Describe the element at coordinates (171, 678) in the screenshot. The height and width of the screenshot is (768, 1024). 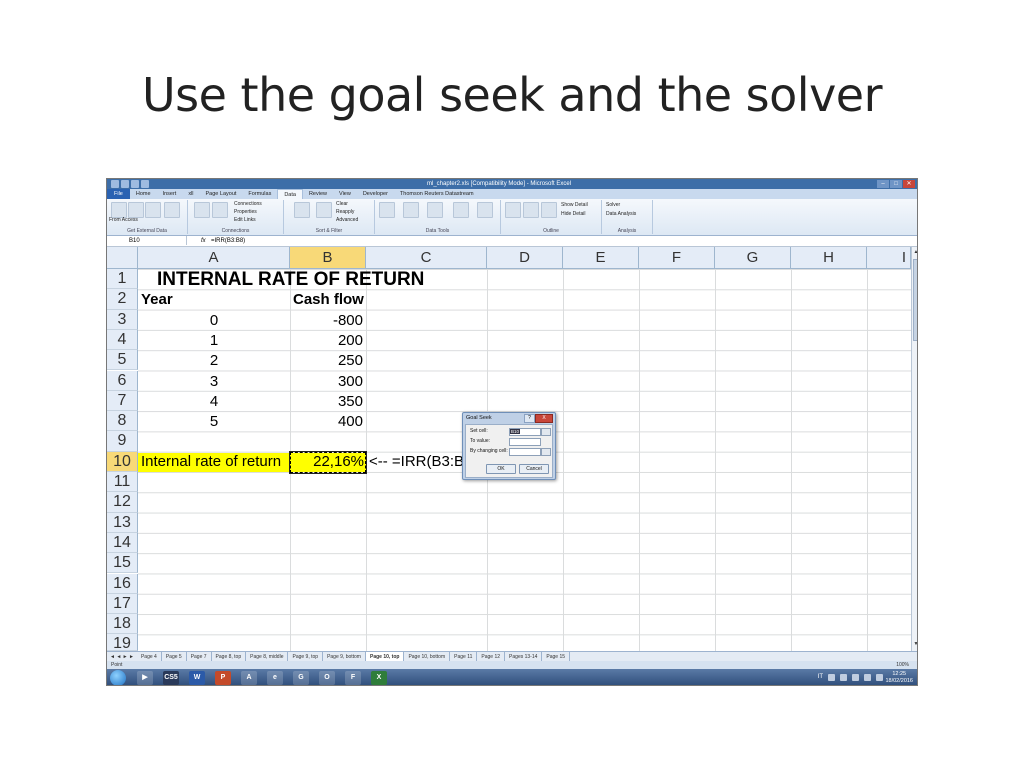
I see `photoshop-icon: CS5` at that location.